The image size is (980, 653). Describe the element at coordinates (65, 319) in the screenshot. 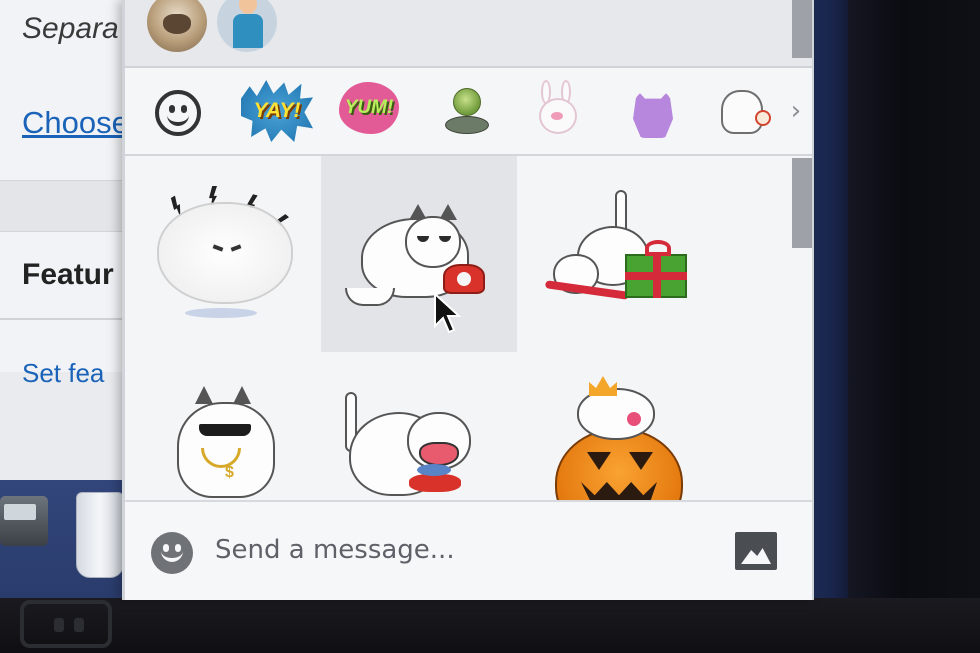

I see `background-rule` at that location.